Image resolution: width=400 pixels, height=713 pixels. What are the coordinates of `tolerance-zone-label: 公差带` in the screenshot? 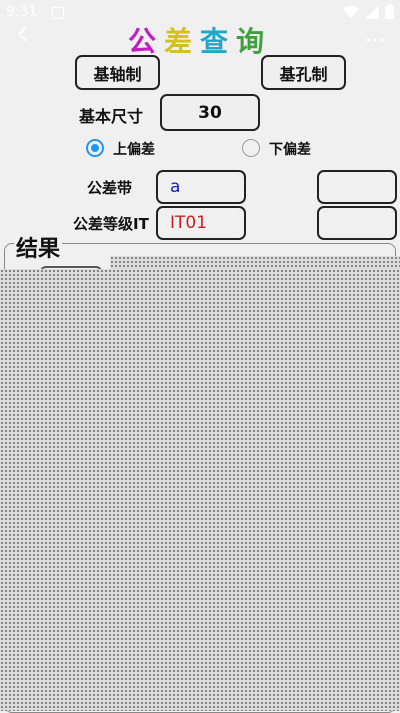 It's located at (110, 188).